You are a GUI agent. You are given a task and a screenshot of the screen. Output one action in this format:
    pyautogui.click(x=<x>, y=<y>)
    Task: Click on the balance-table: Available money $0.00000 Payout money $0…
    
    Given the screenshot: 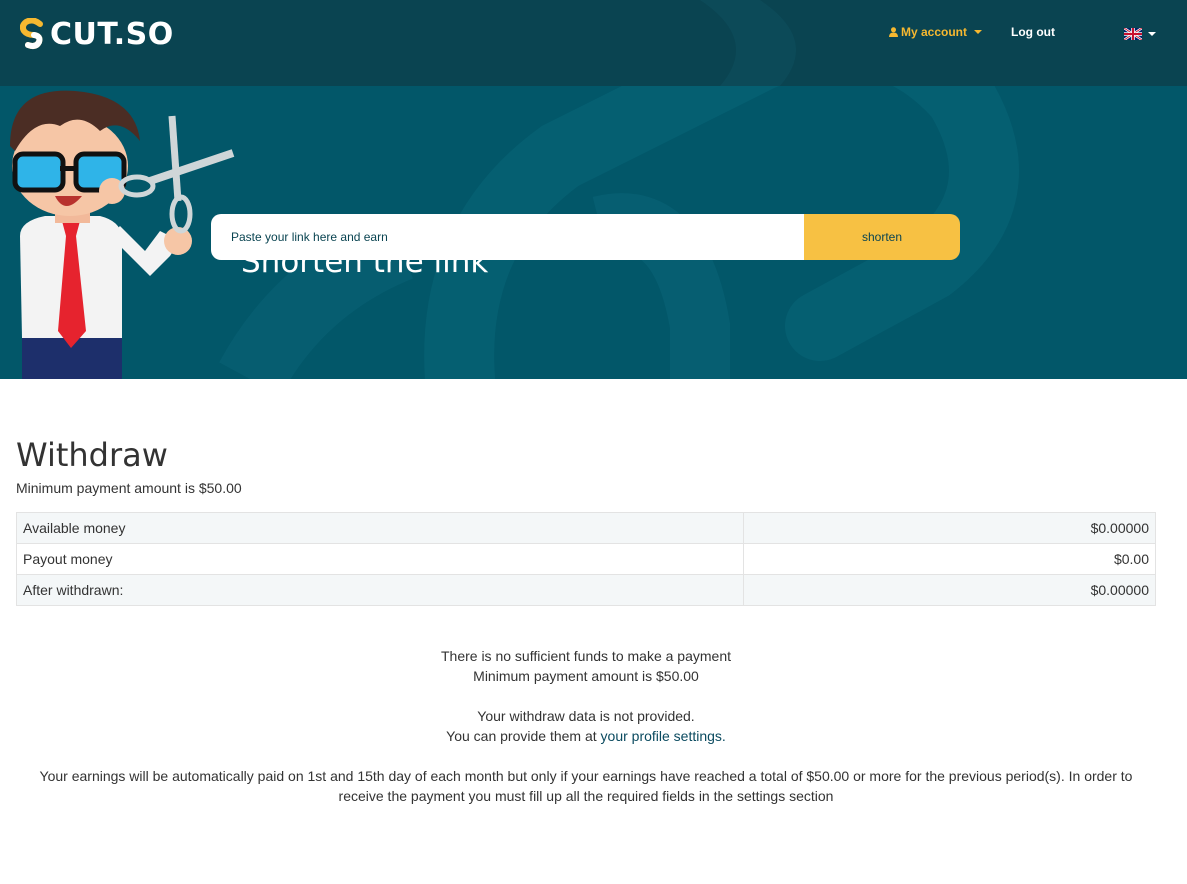 What is the action you would take?
    pyautogui.click(x=586, y=559)
    